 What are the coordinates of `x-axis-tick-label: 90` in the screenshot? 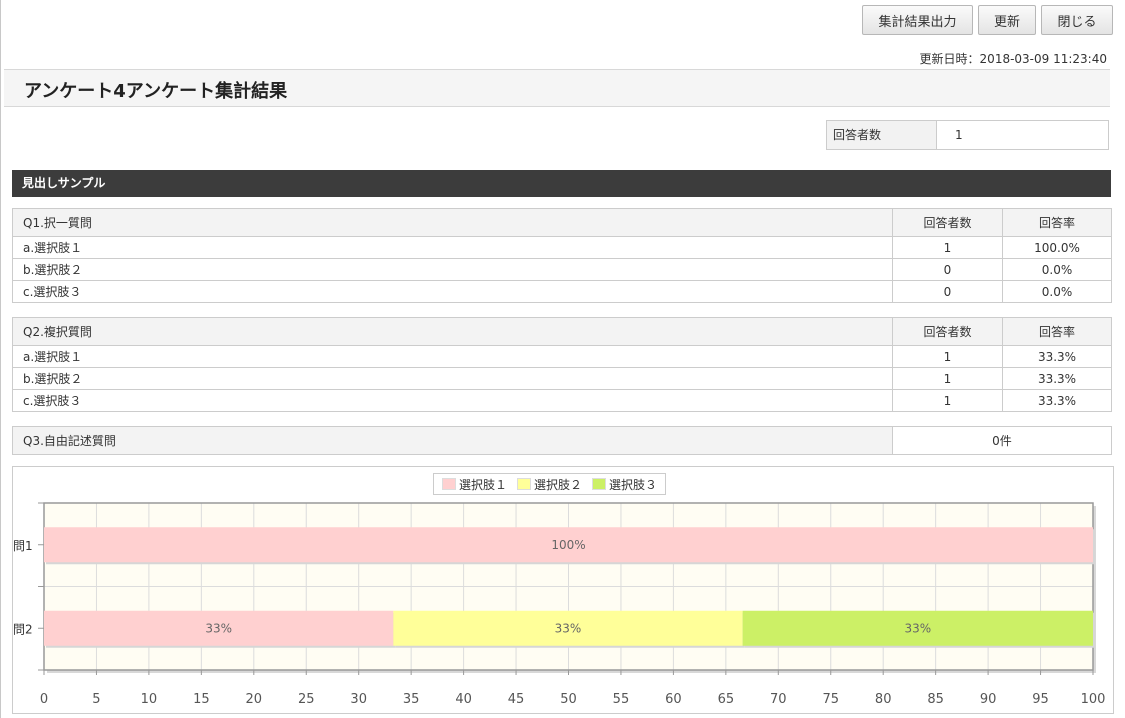 It's located at (988, 699).